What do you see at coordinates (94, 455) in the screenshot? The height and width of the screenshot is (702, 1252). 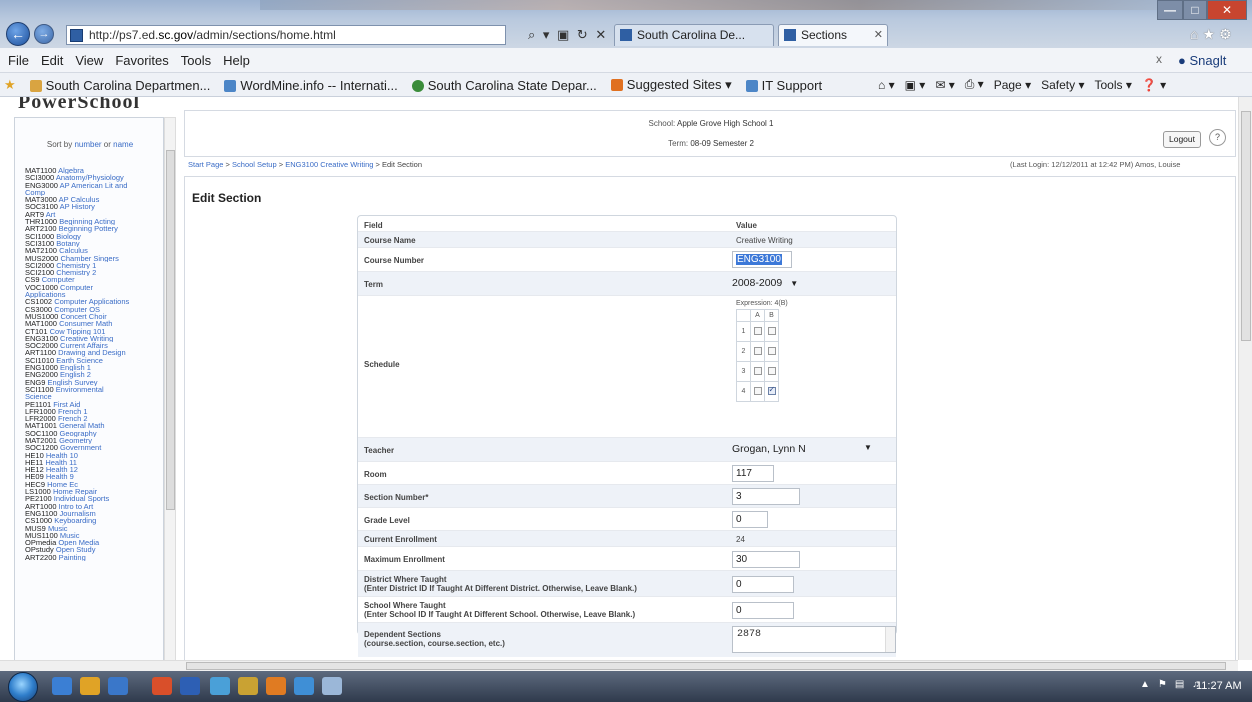 I see `course-list-item: HE10 Health 10` at bounding box center [94, 455].